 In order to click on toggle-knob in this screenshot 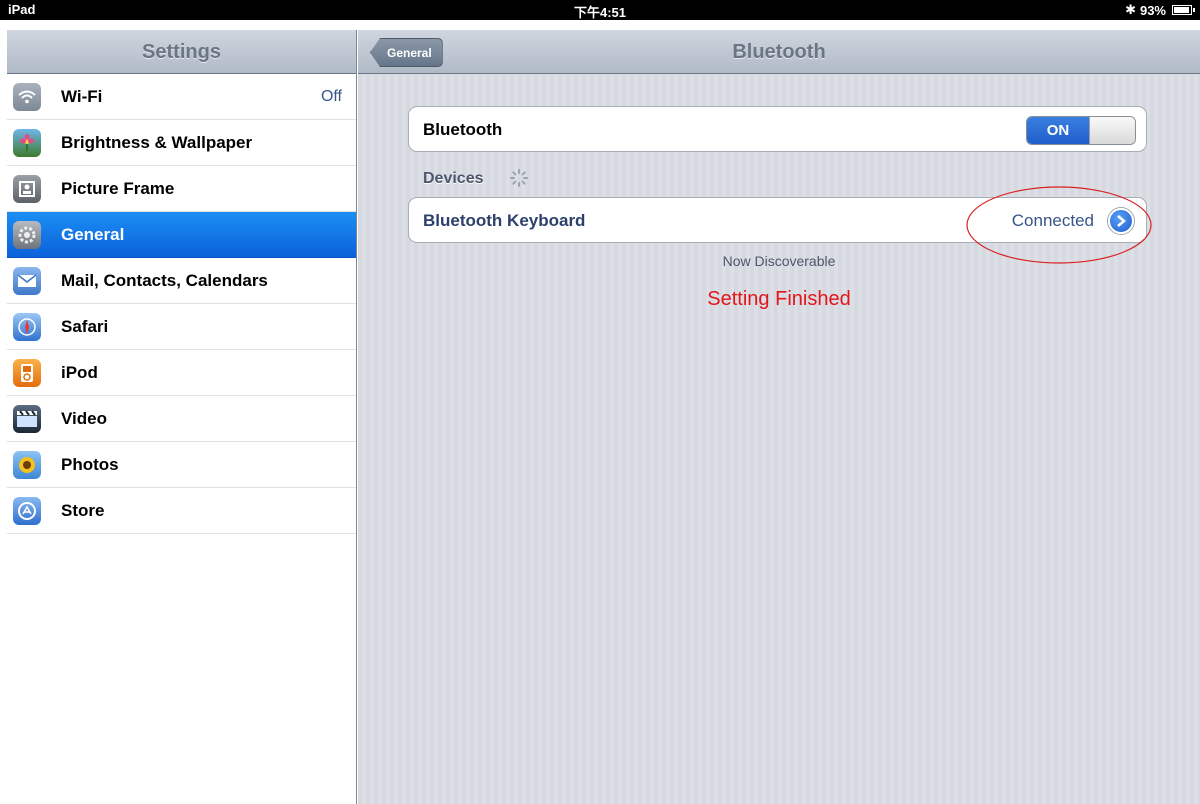, I will do `click(1112, 130)`.